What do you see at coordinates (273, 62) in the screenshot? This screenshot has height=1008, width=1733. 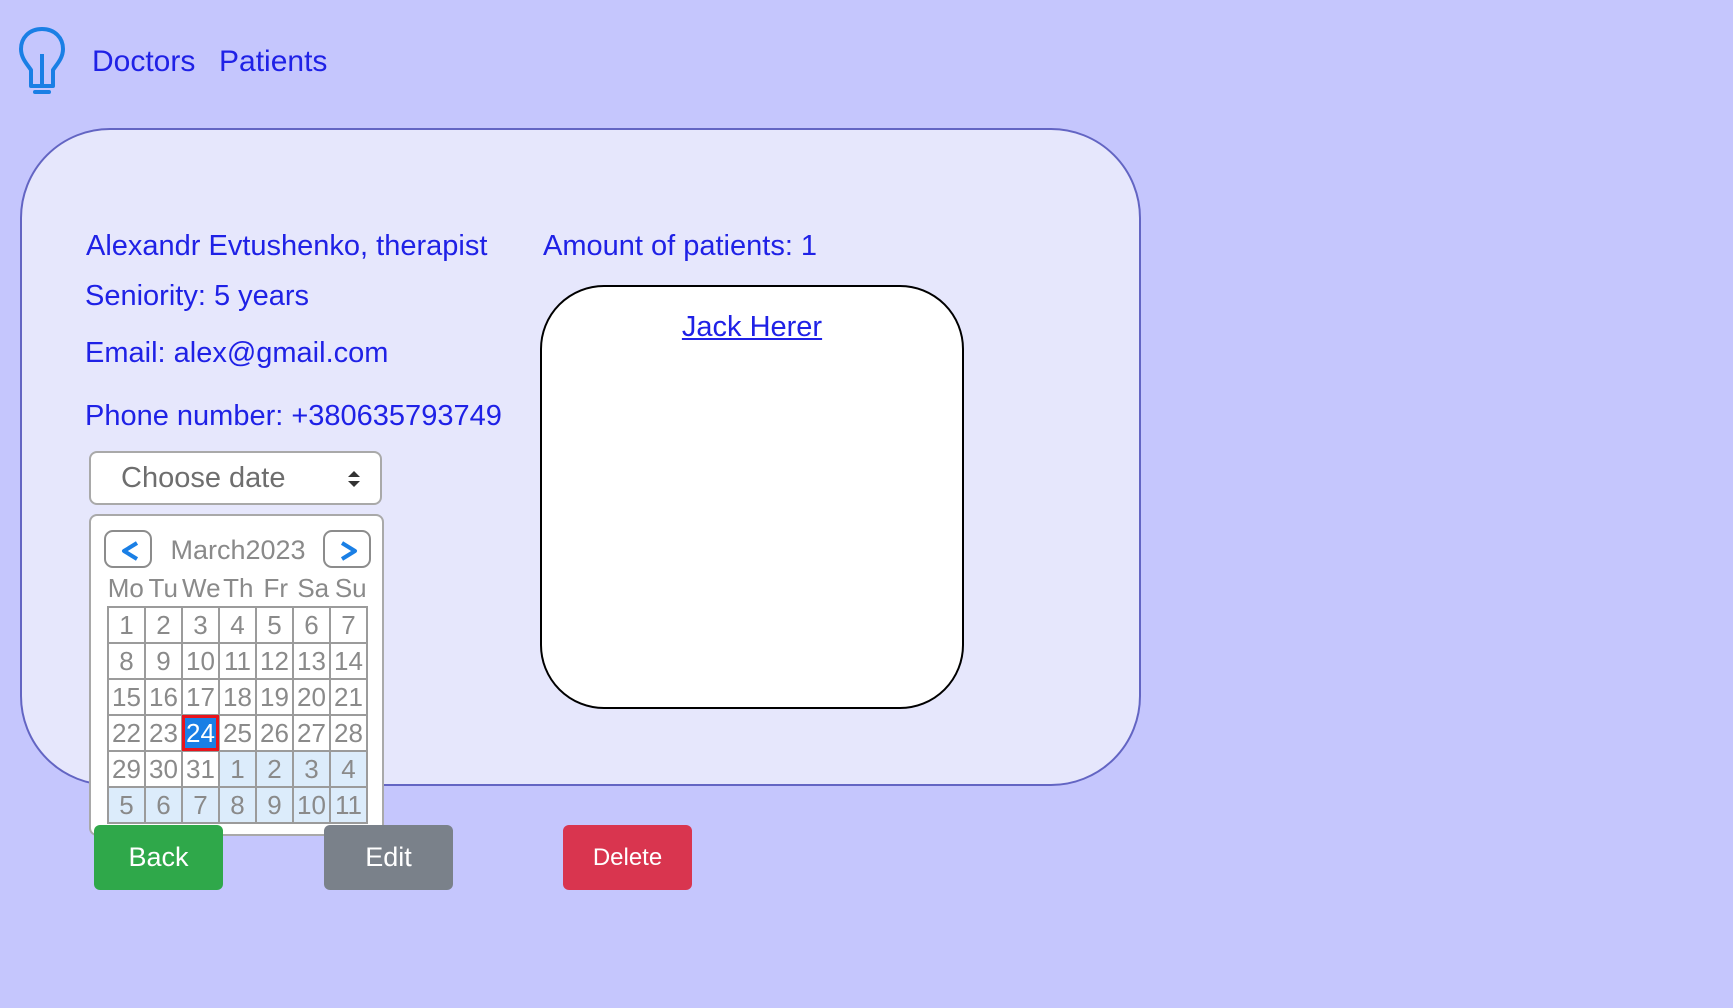 I see `nav-patients-link: Patients` at bounding box center [273, 62].